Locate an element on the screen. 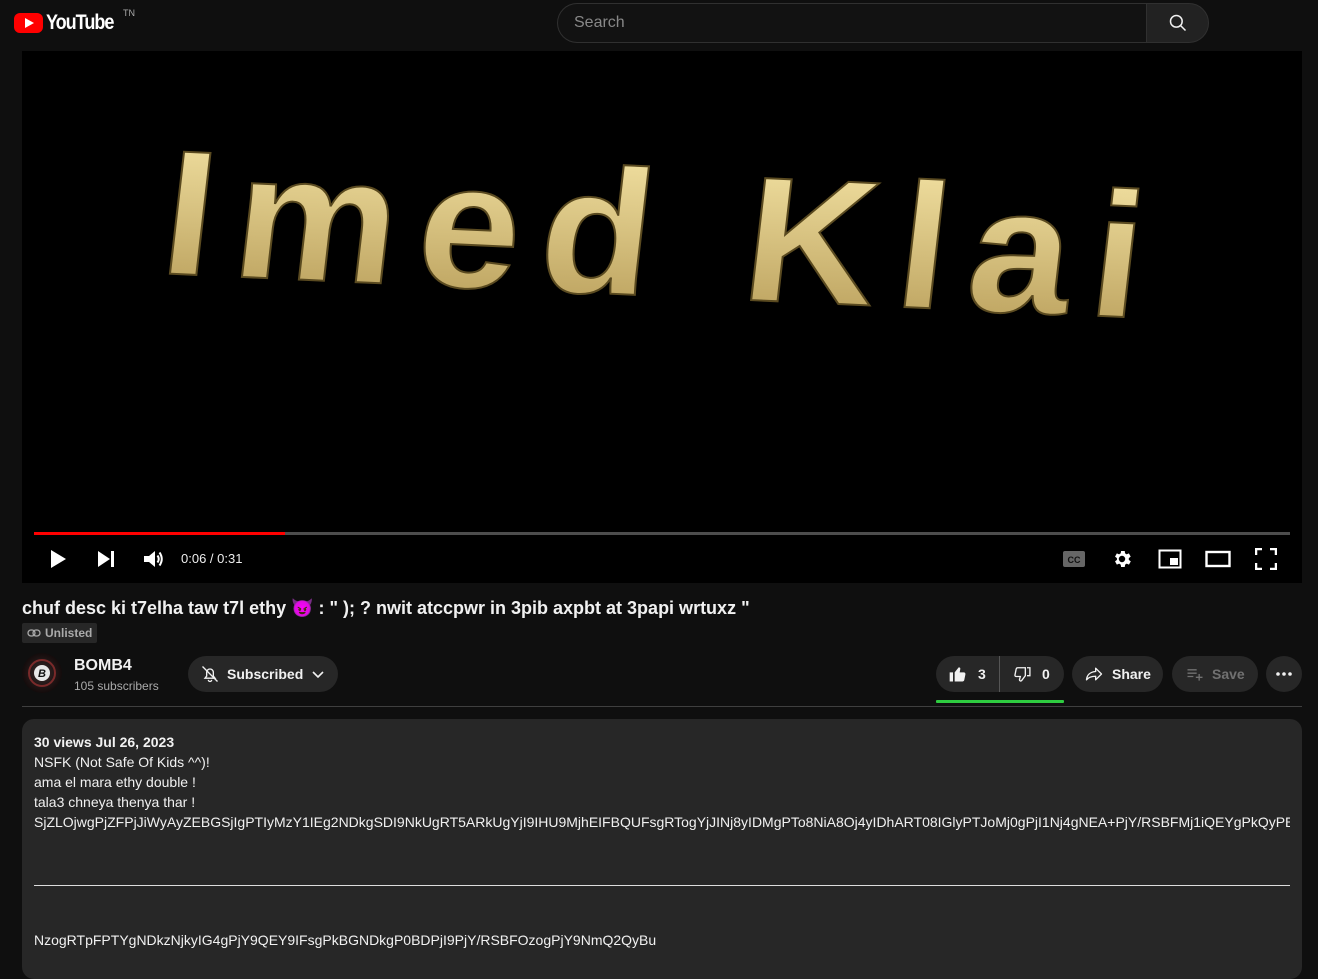  gear-icon is located at coordinates (1123, 559).